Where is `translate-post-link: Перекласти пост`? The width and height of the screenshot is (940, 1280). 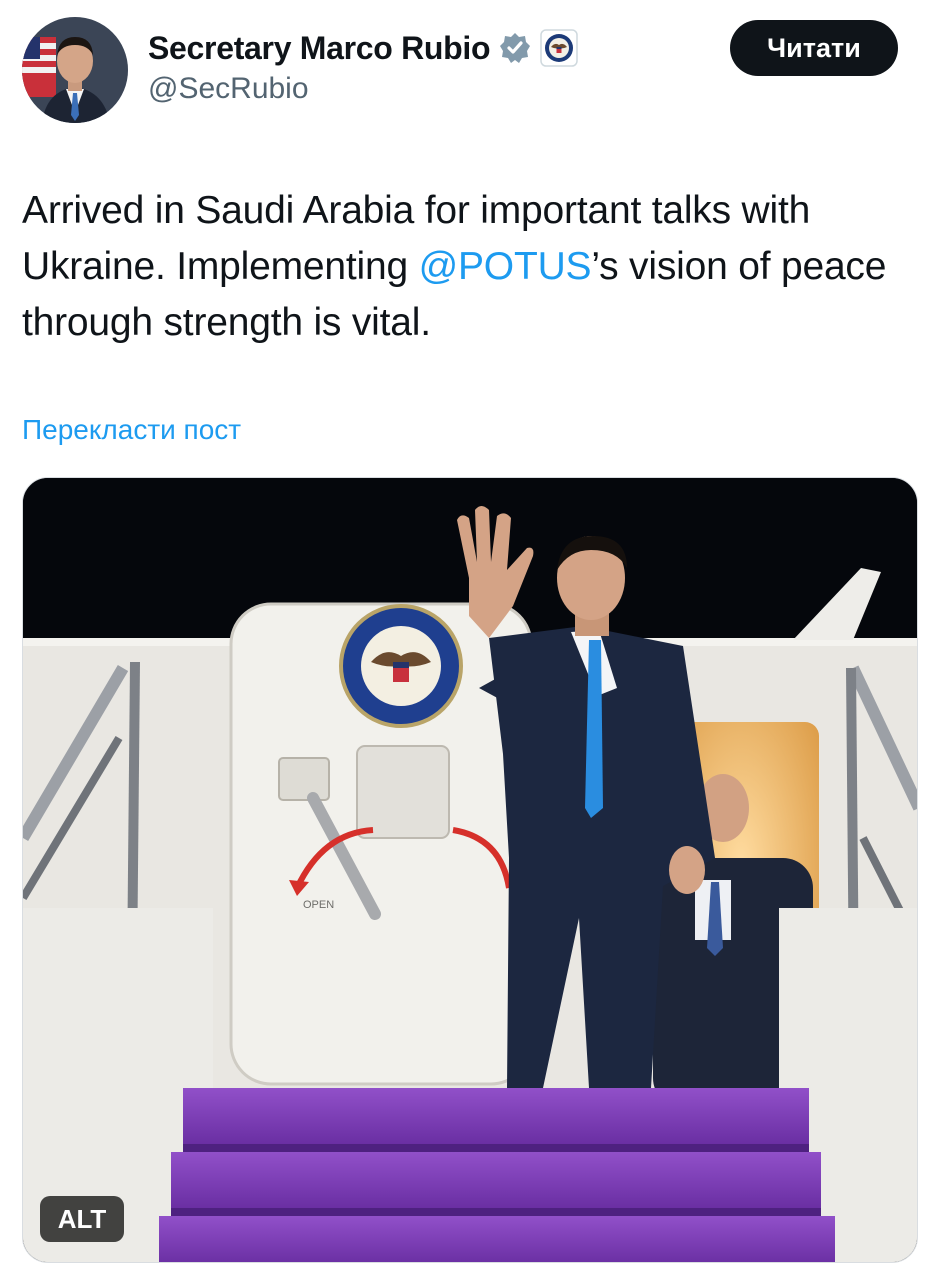 translate-post-link: Перекласти пост is located at coordinates (131, 430).